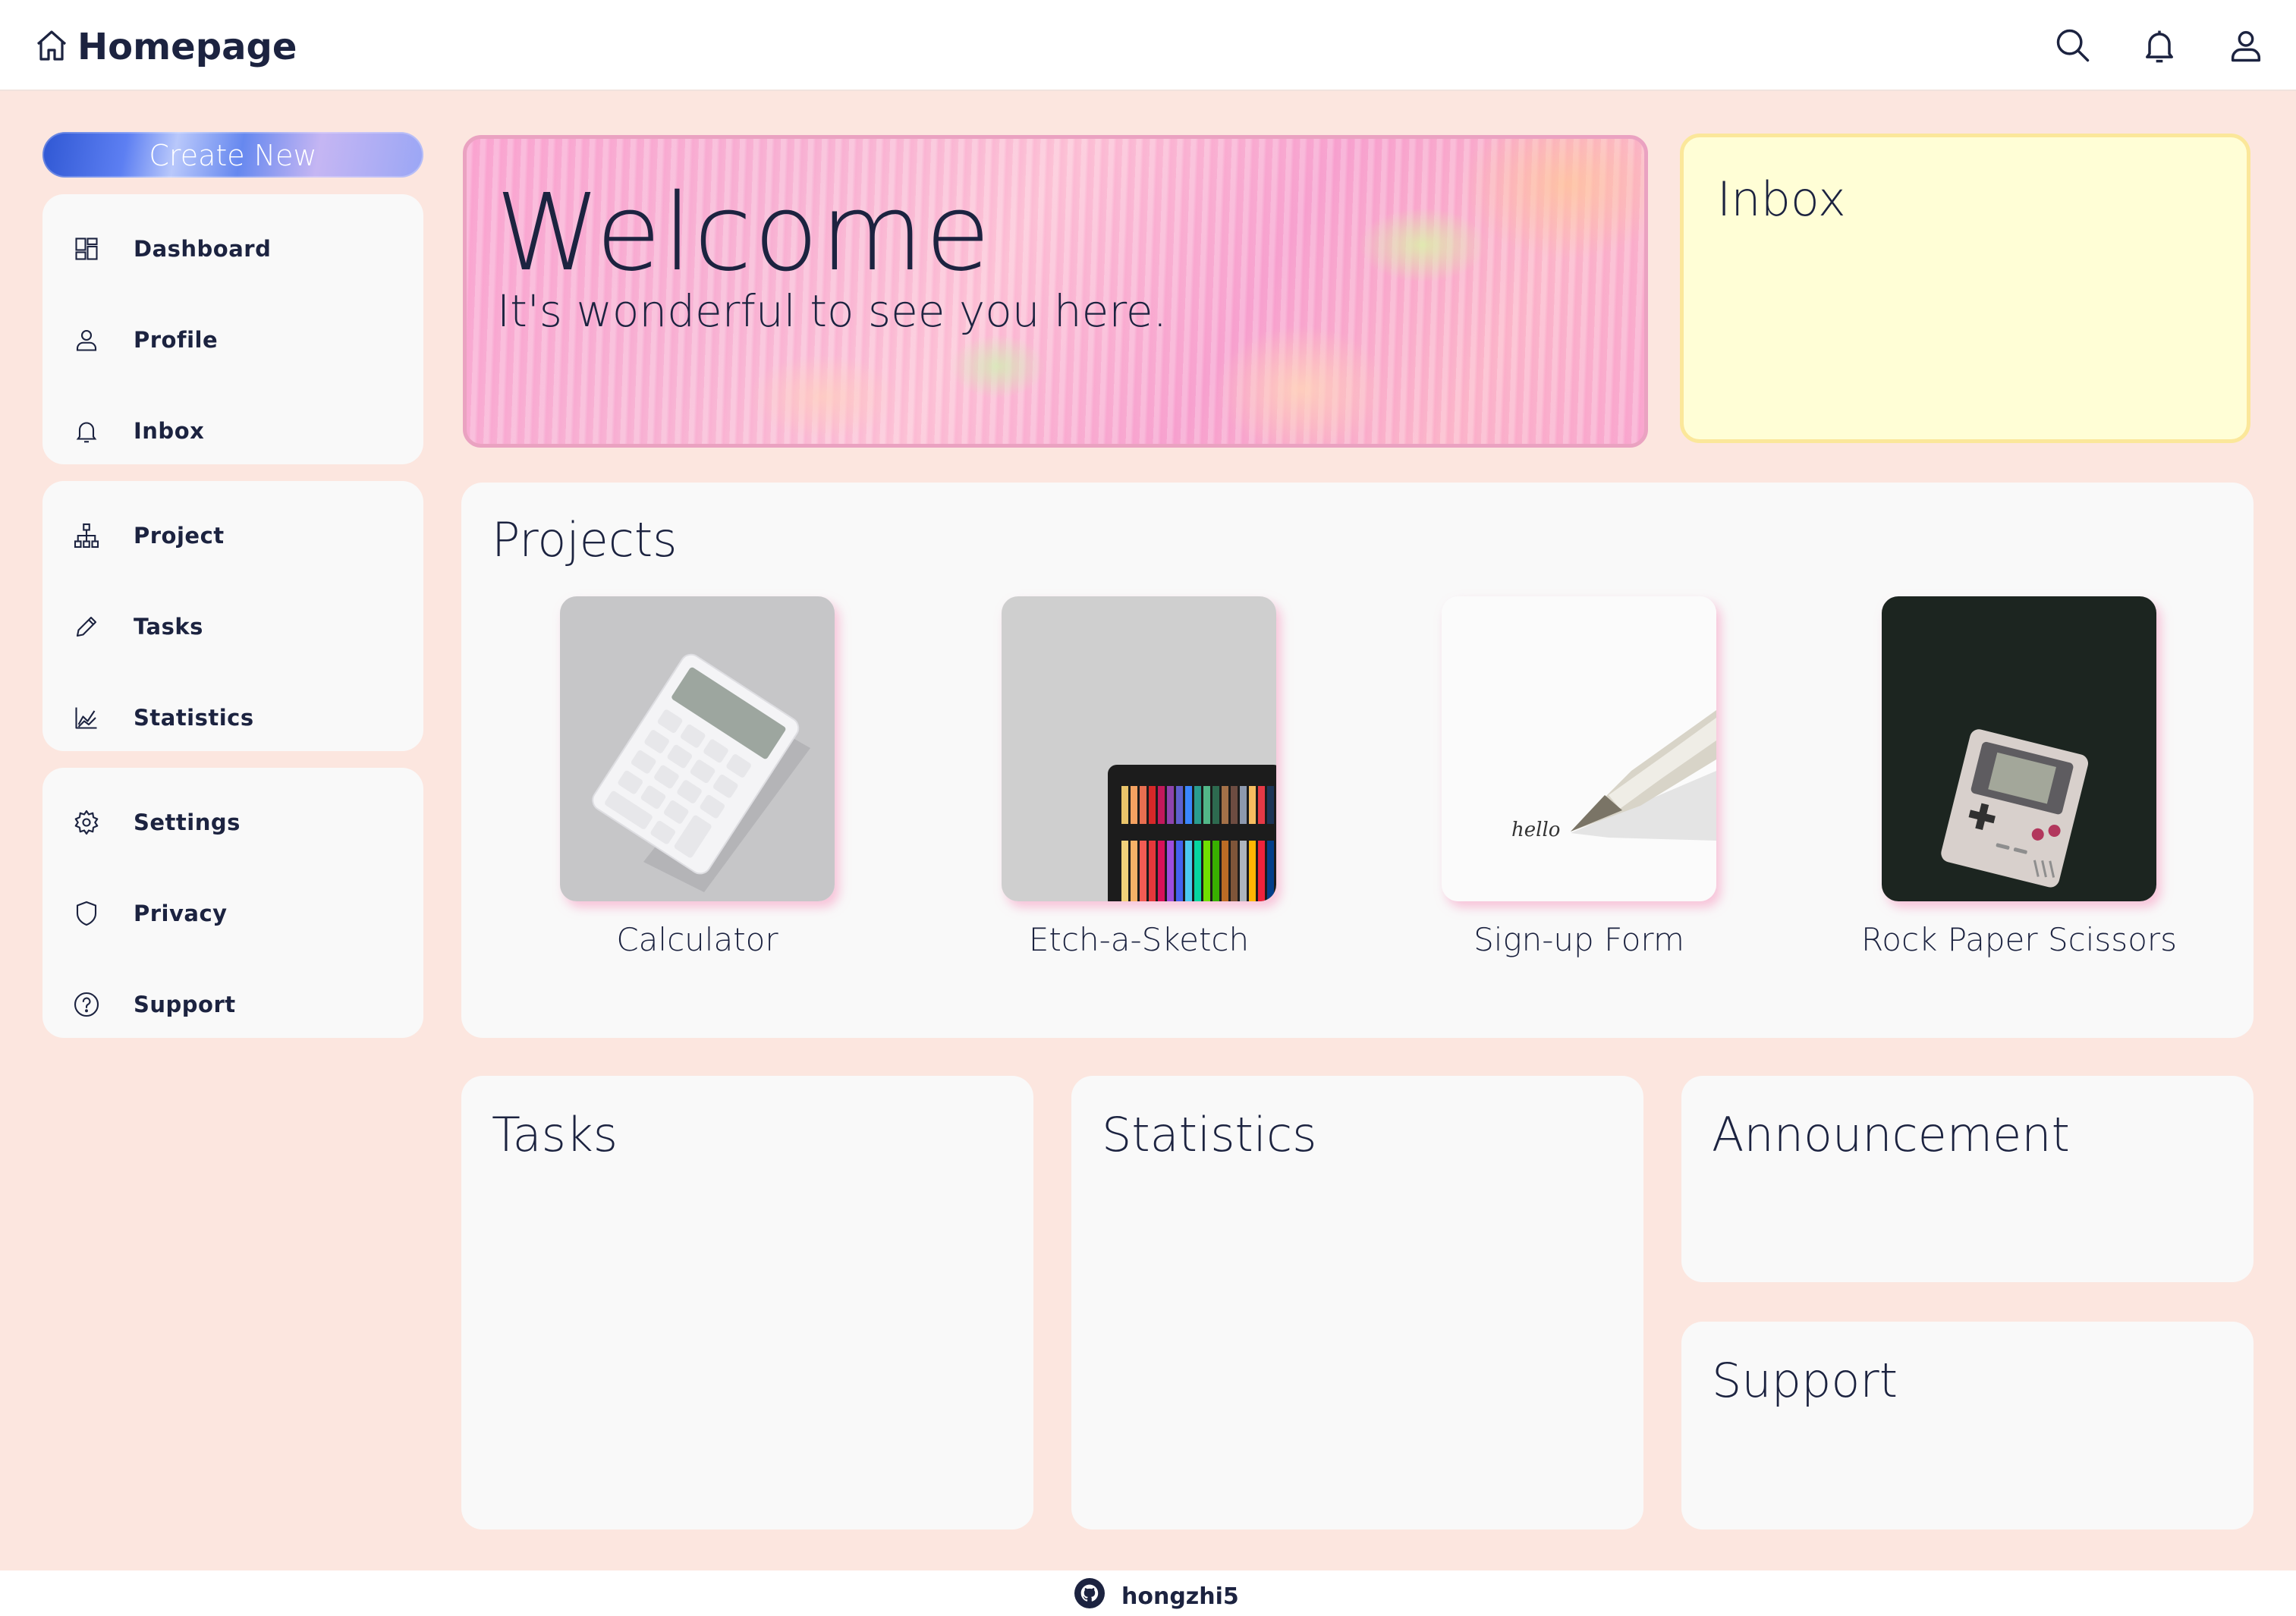  What do you see at coordinates (168, 627) in the screenshot?
I see `sidebar-item-label: Tasks` at bounding box center [168, 627].